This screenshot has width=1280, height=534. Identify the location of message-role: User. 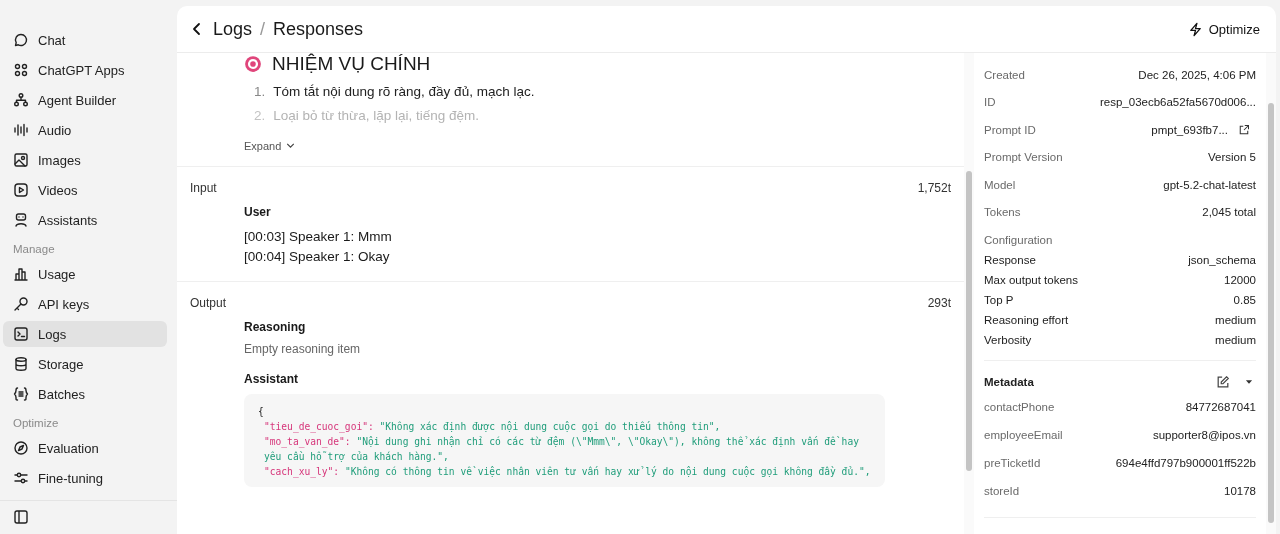
(258, 212).